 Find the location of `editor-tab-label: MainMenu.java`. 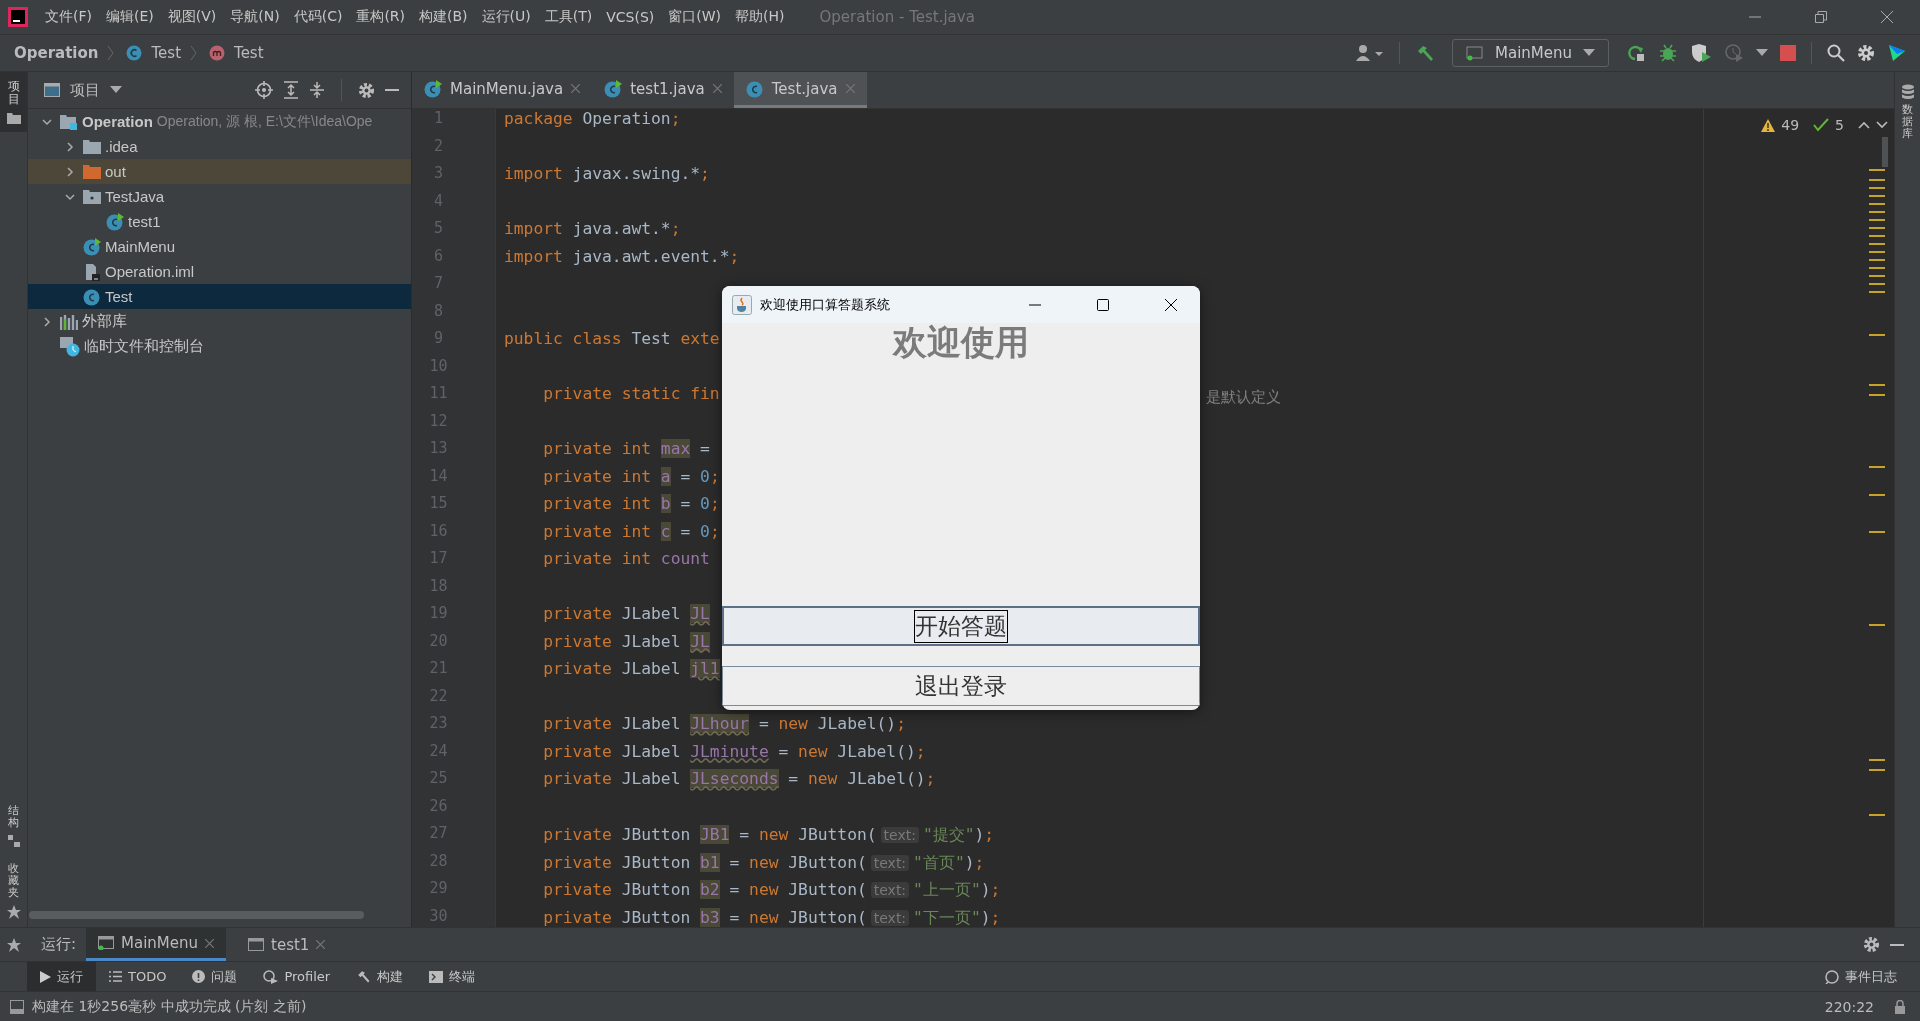

editor-tab-label: MainMenu.java is located at coordinates (507, 88).